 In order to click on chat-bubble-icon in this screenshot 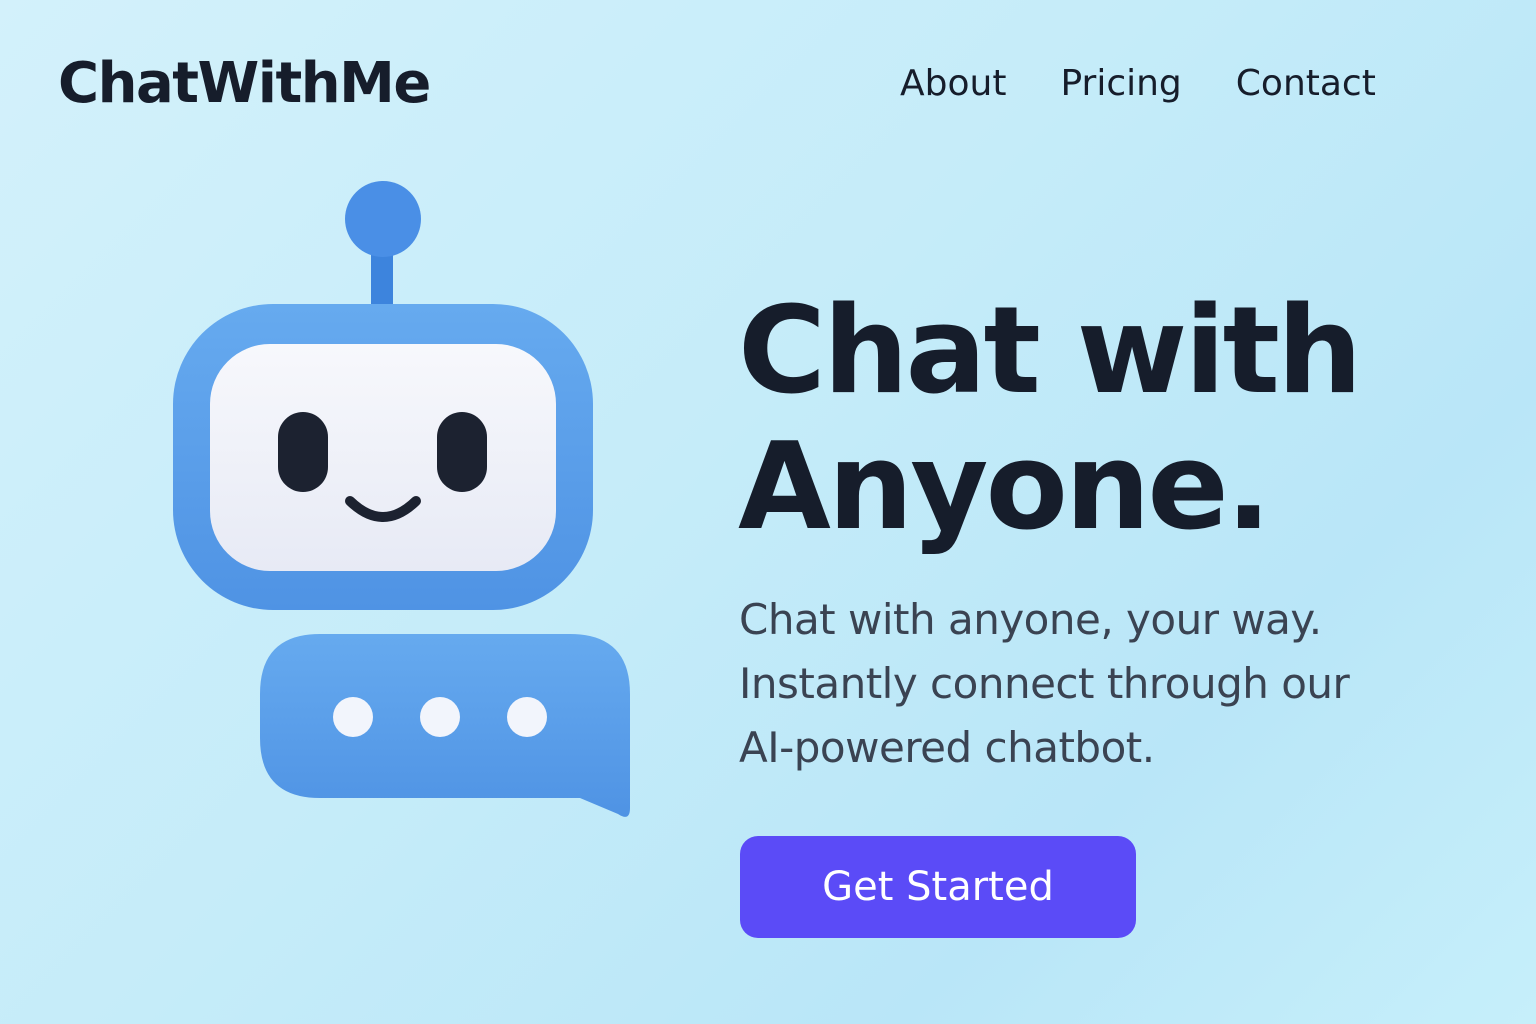, I will do `click(445, 725)`.